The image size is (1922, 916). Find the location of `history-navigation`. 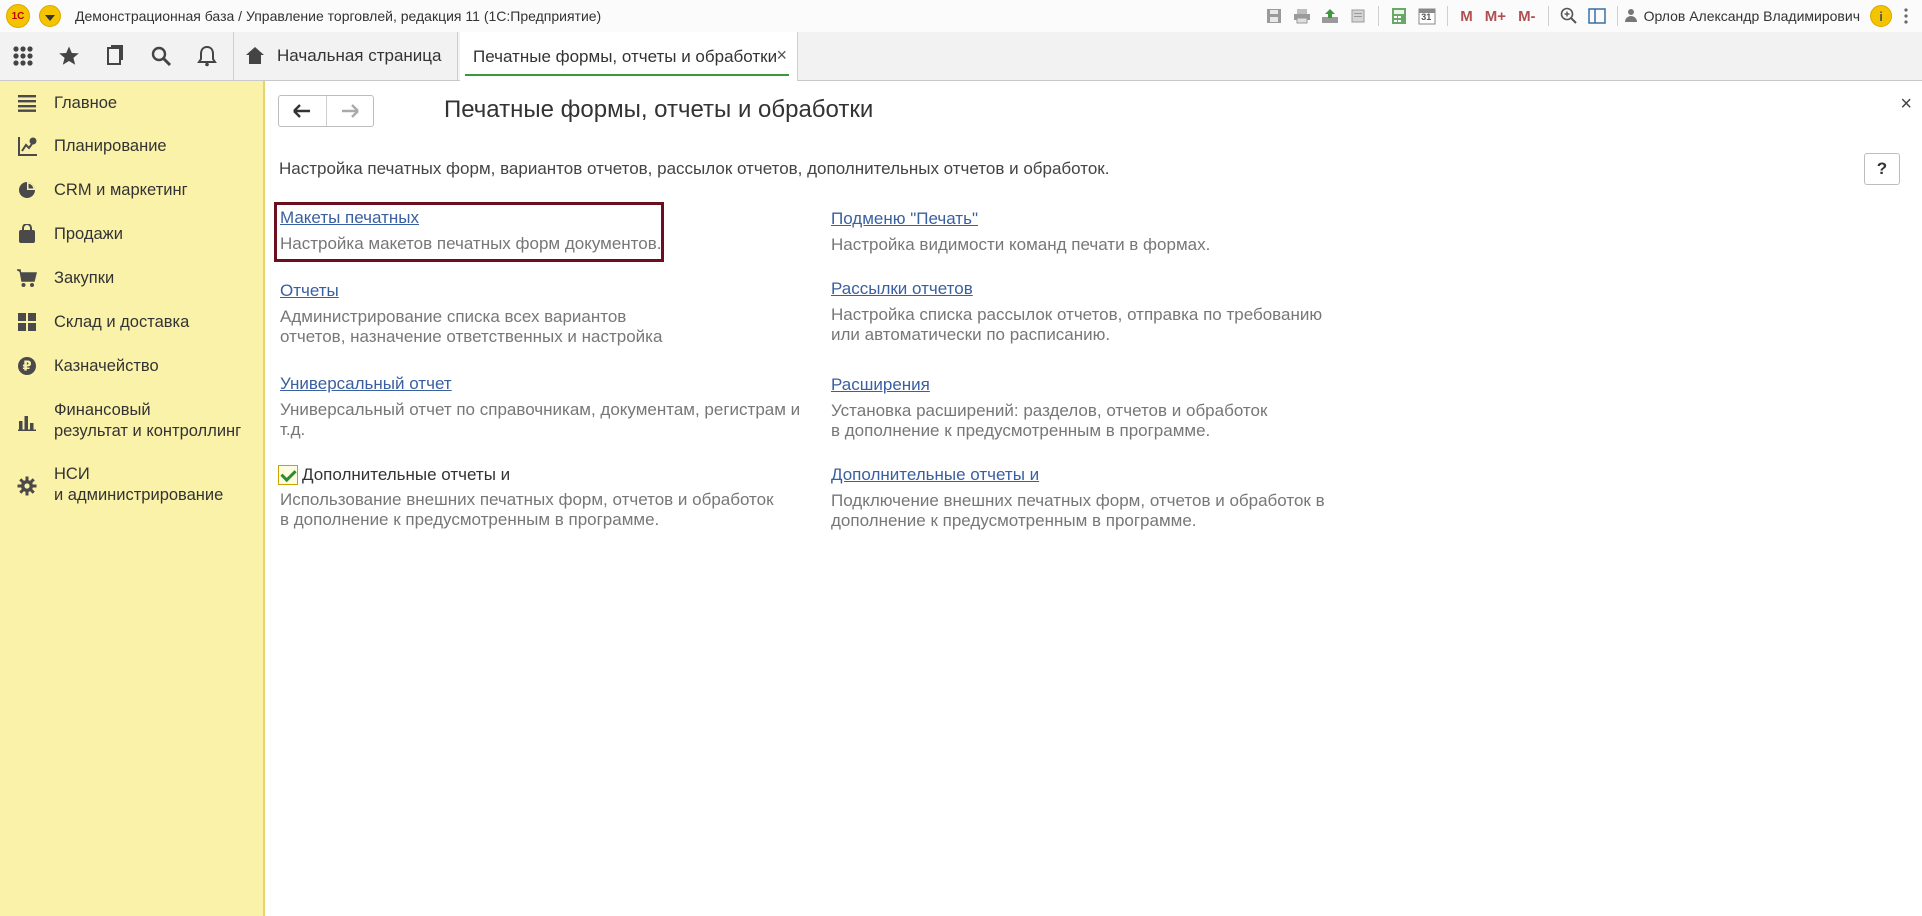

history-navigation is located at coordinates (326, 111).